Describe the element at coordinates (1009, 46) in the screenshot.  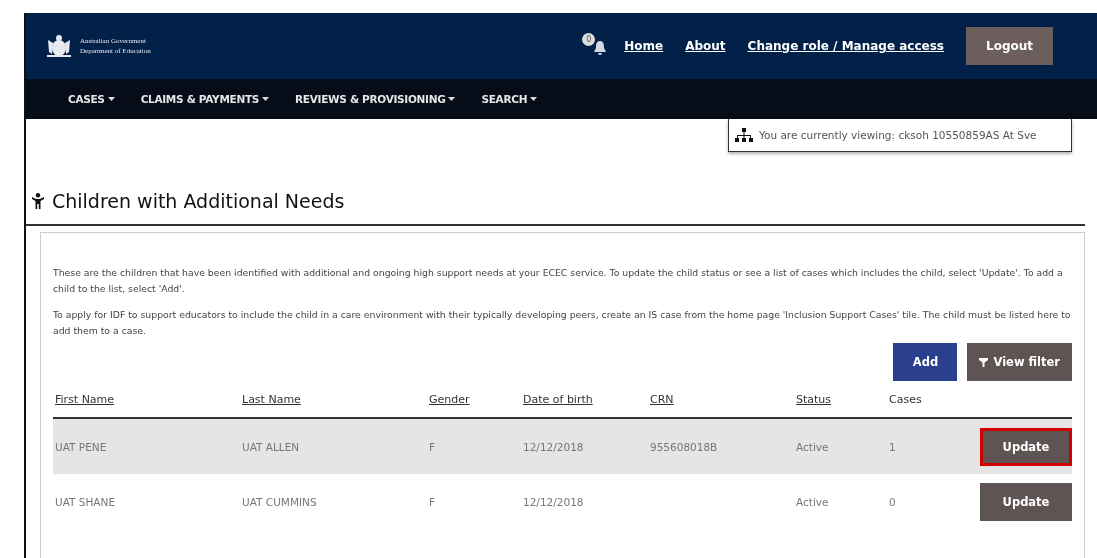
I see `logout-button: Logout` at that location.